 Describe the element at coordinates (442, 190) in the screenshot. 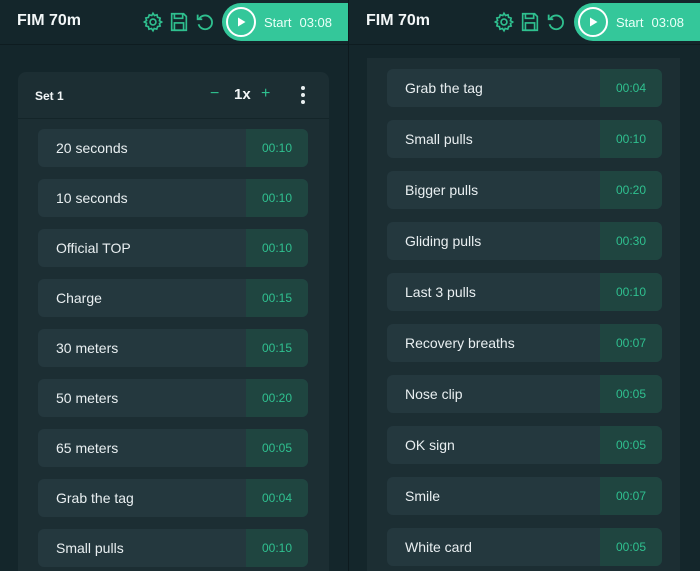

I see `step-name: Bigger pulls` at that location.